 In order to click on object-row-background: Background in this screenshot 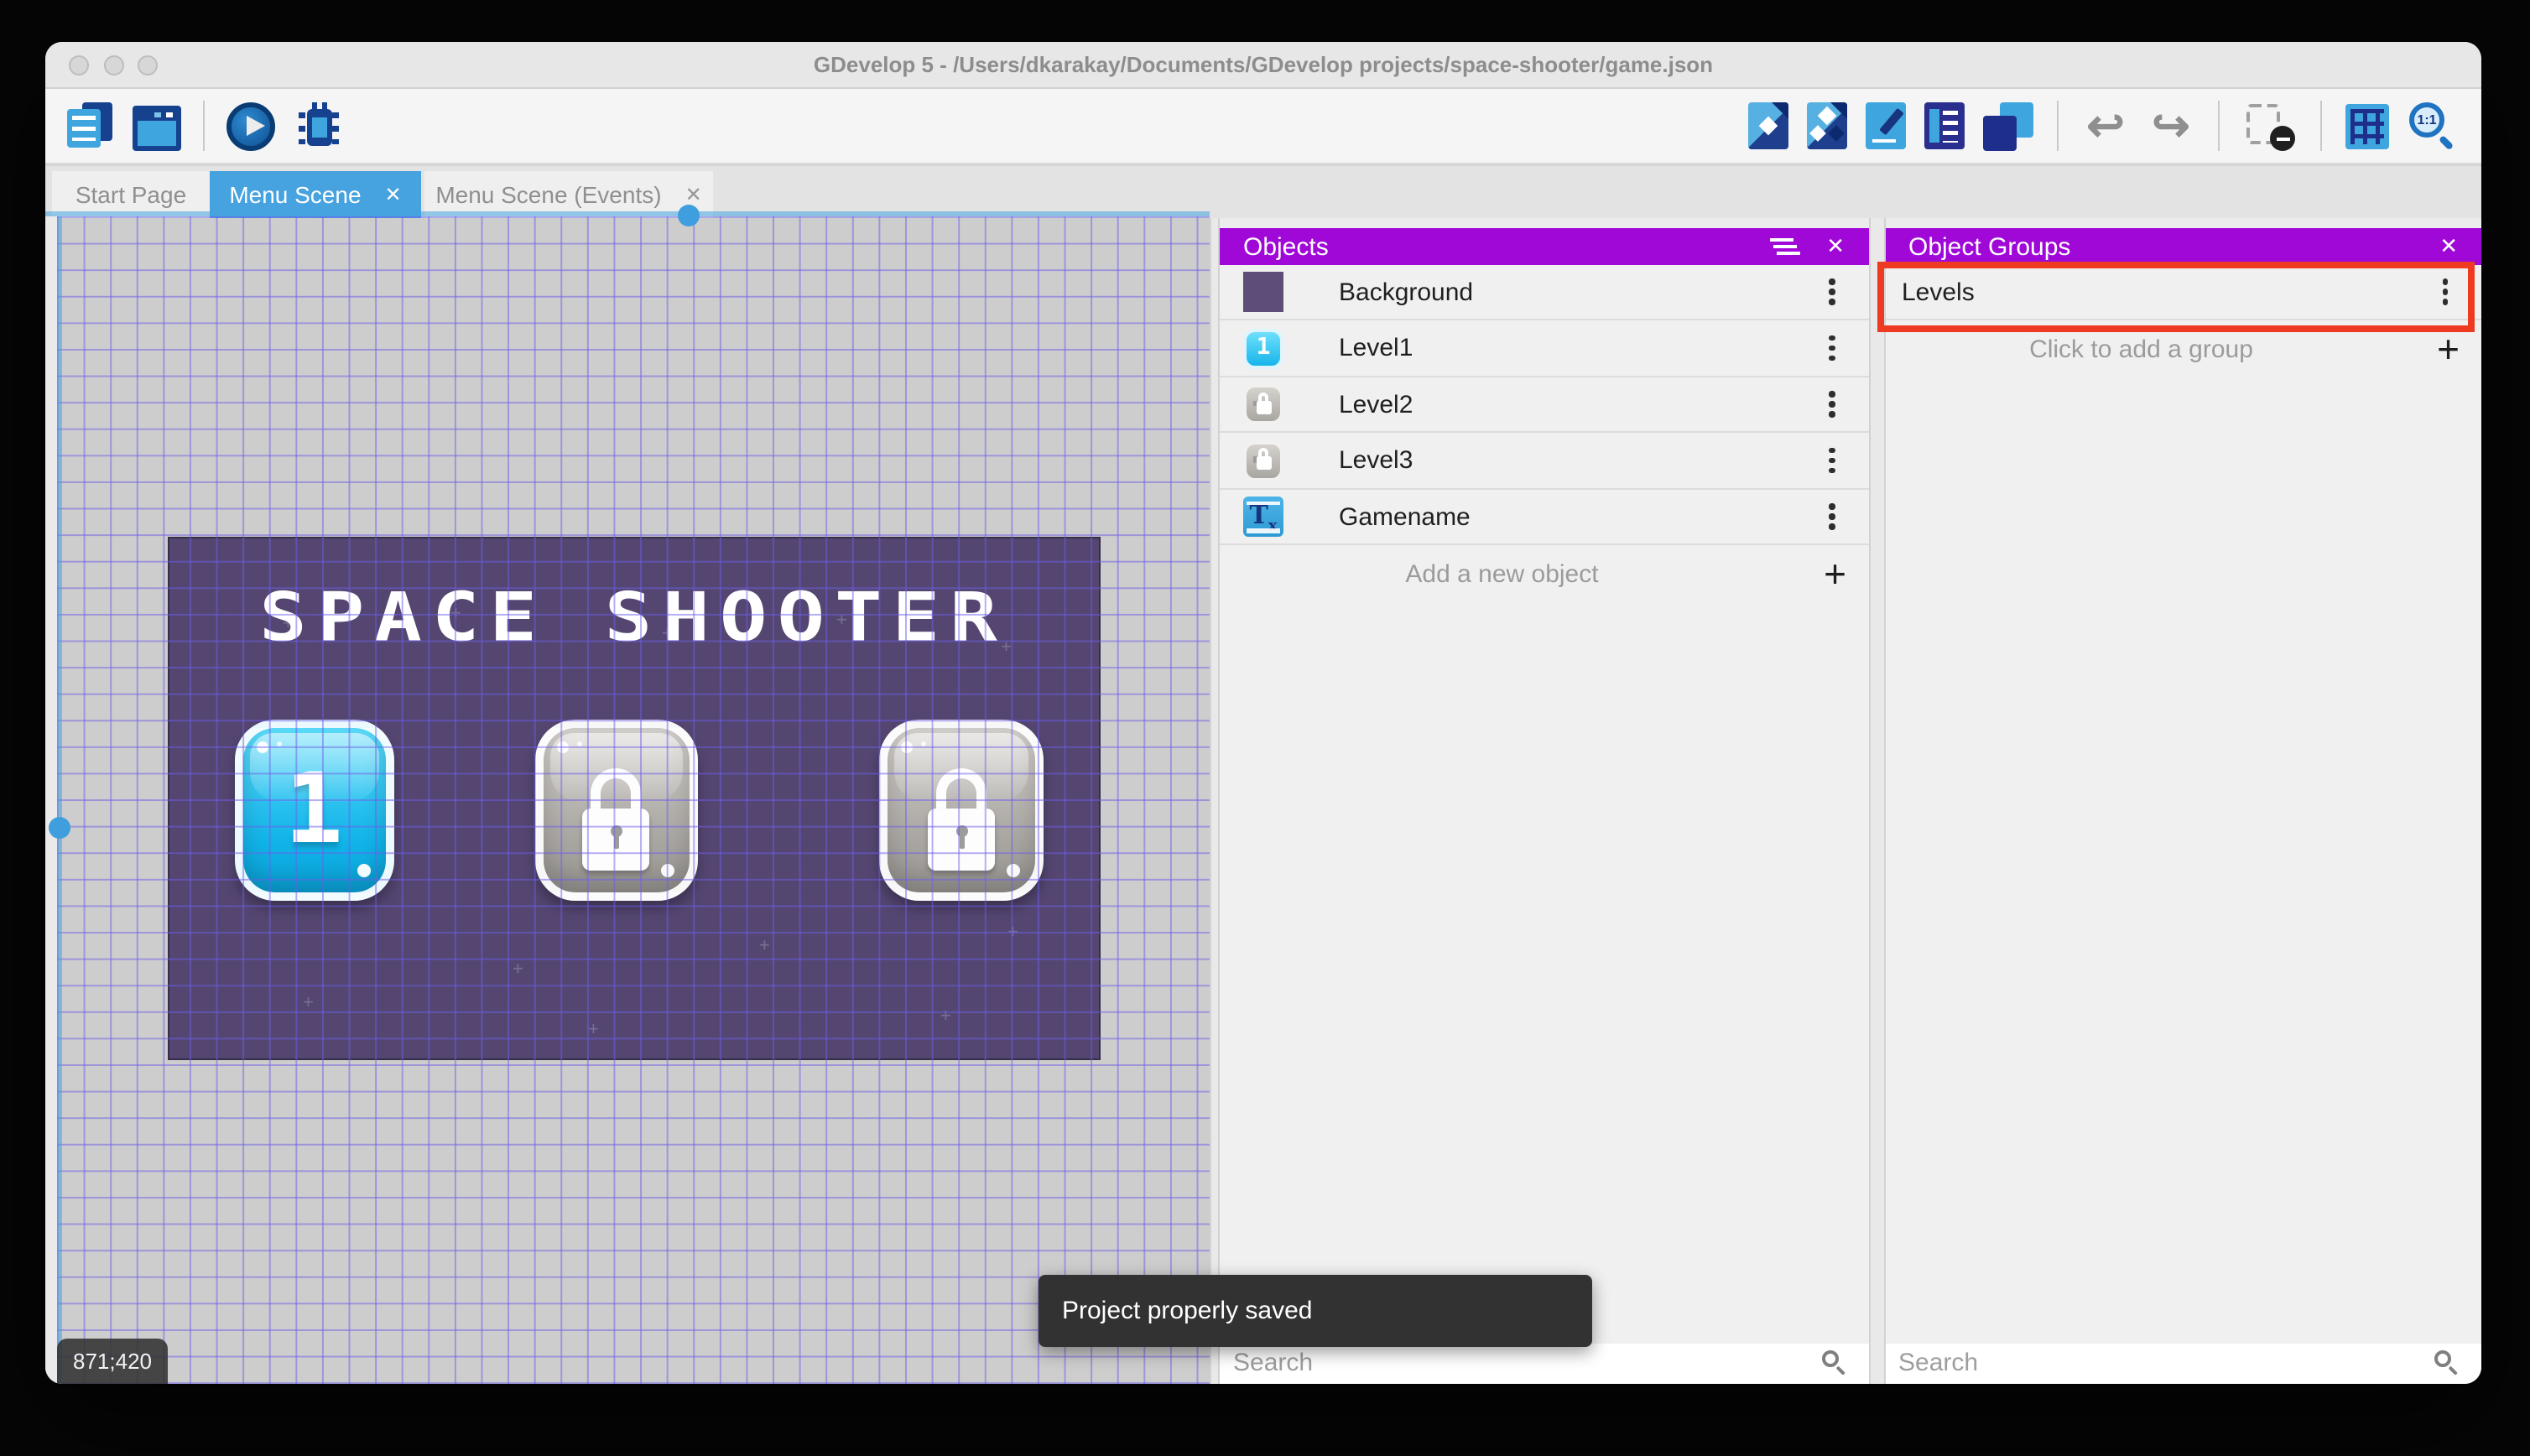, I will do `click(1544, 293)`.